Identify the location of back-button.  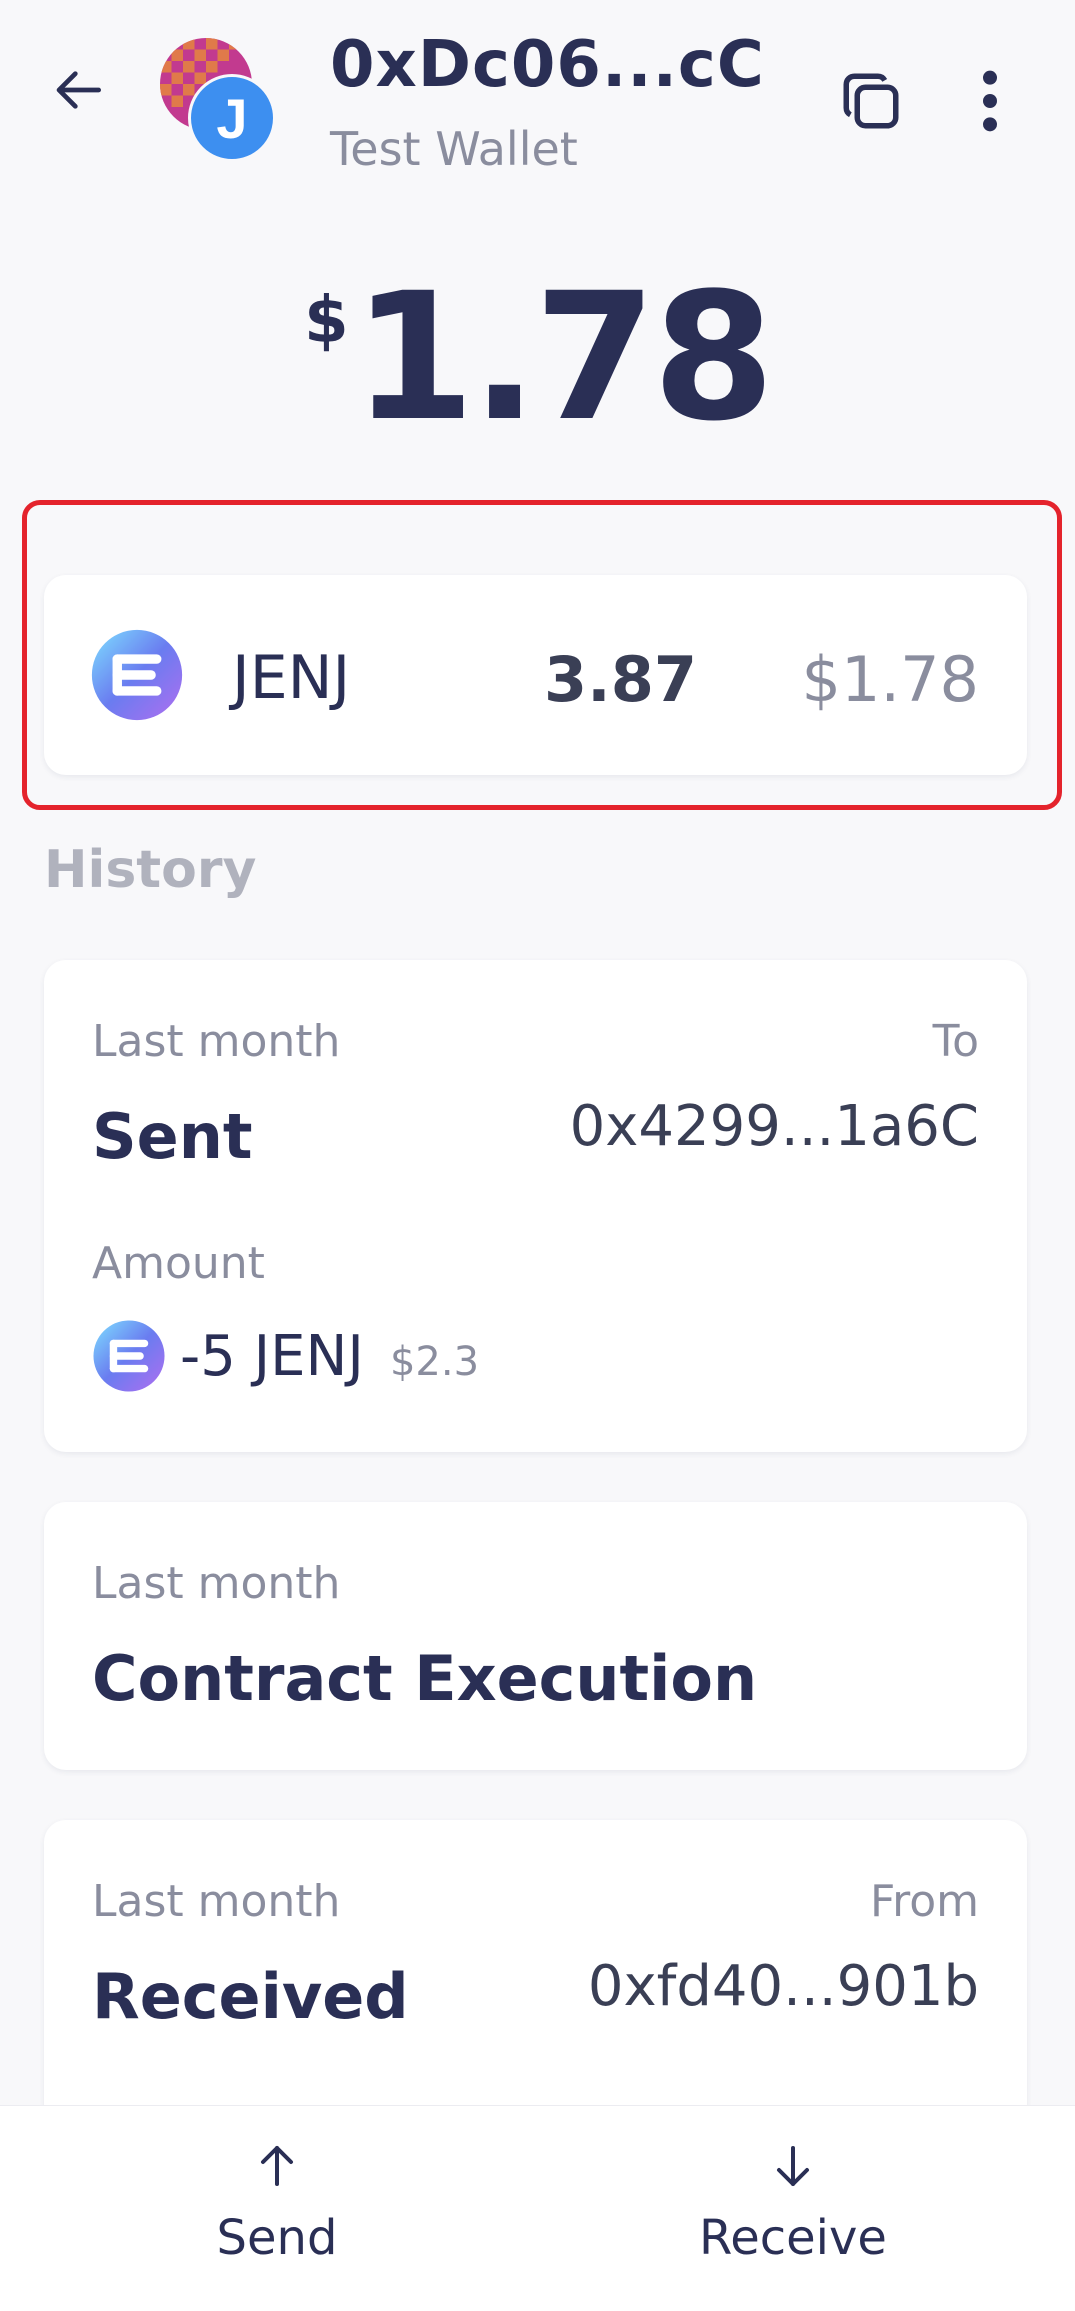
(80, 90).